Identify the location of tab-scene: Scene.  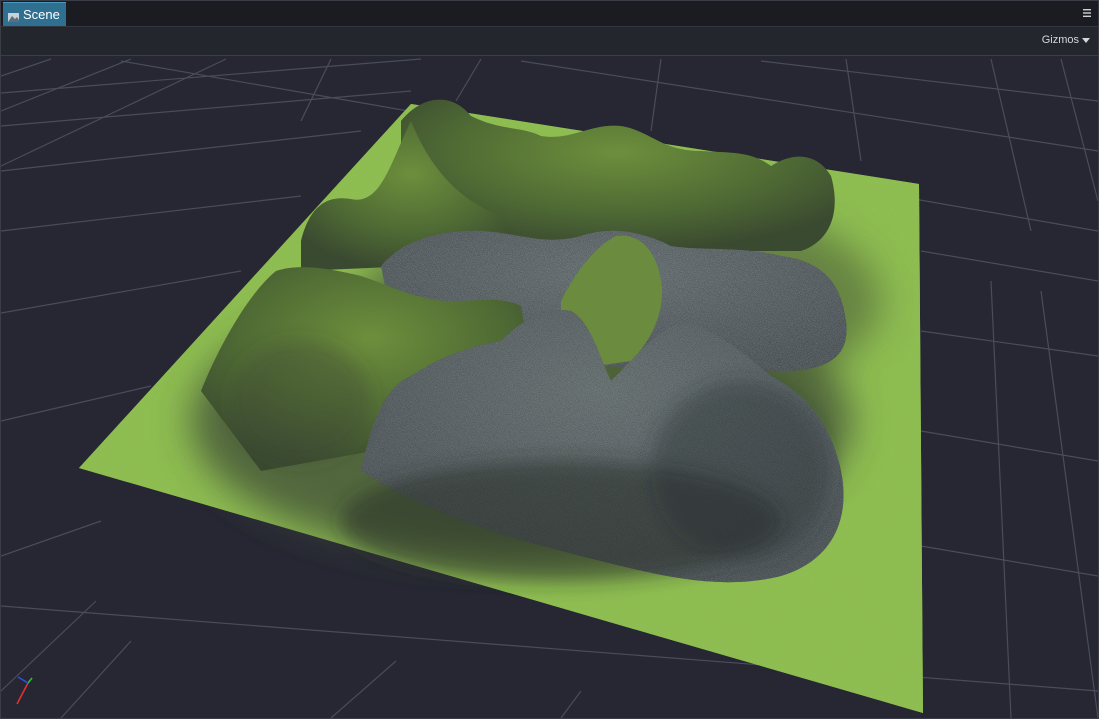
(34, 14).